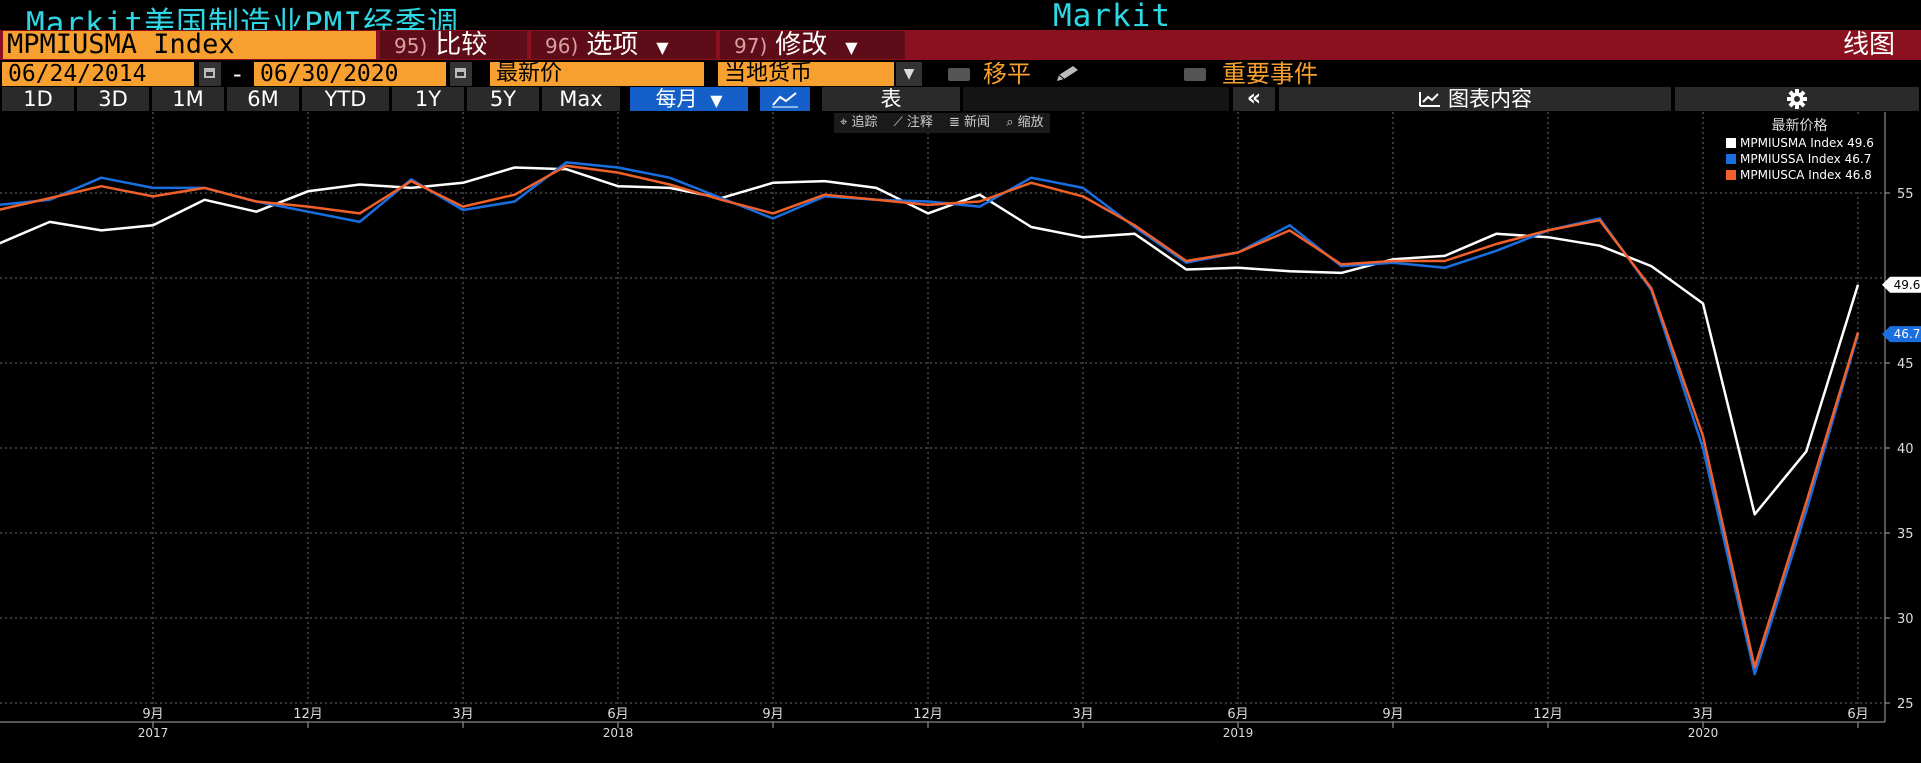  Describe the element at coordinates (411, 46) in the screenshot. I see `compare-number: 95)` at that location.